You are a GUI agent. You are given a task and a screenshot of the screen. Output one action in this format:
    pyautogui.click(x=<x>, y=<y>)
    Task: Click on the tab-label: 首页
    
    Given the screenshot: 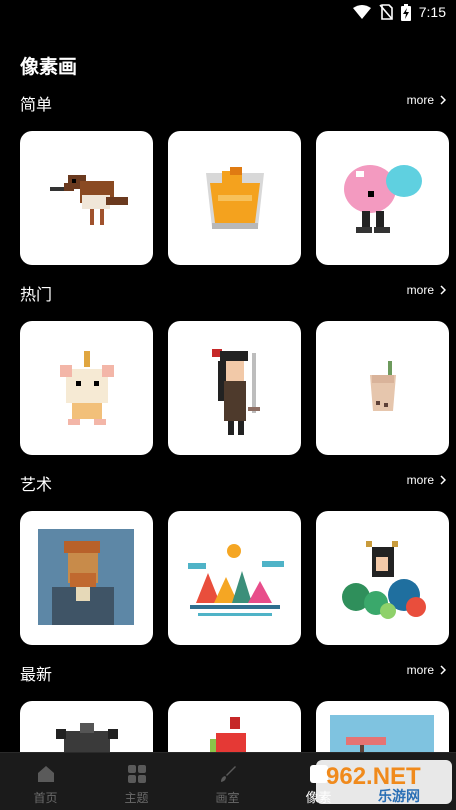 What is the action you would take?
    pyautogui.click(x=45, y=798)
    